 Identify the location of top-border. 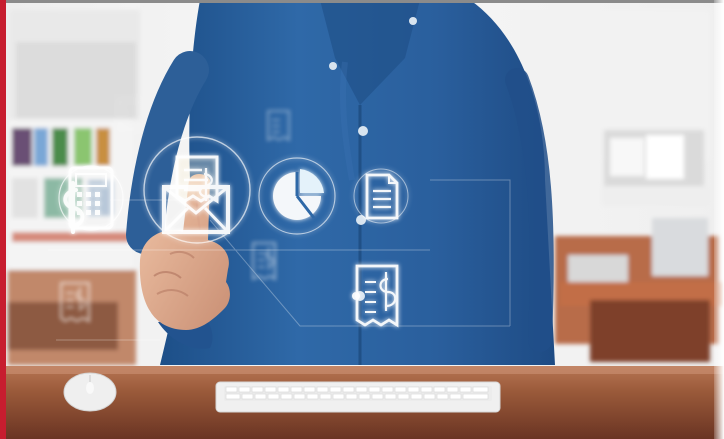
(362, 1).